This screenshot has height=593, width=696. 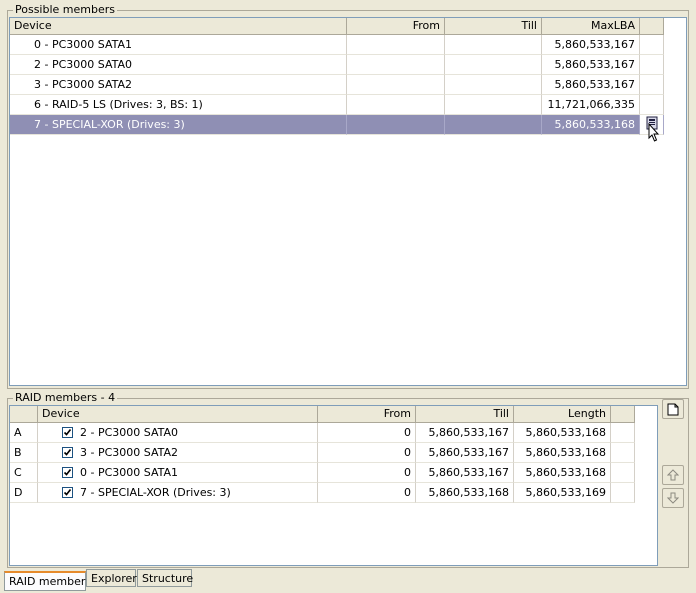 What do you see at coordinates (129, 432) in the screenshot?
I see `device-label: 2 - PC3000 SATA0` at bounding box center [129, 432].